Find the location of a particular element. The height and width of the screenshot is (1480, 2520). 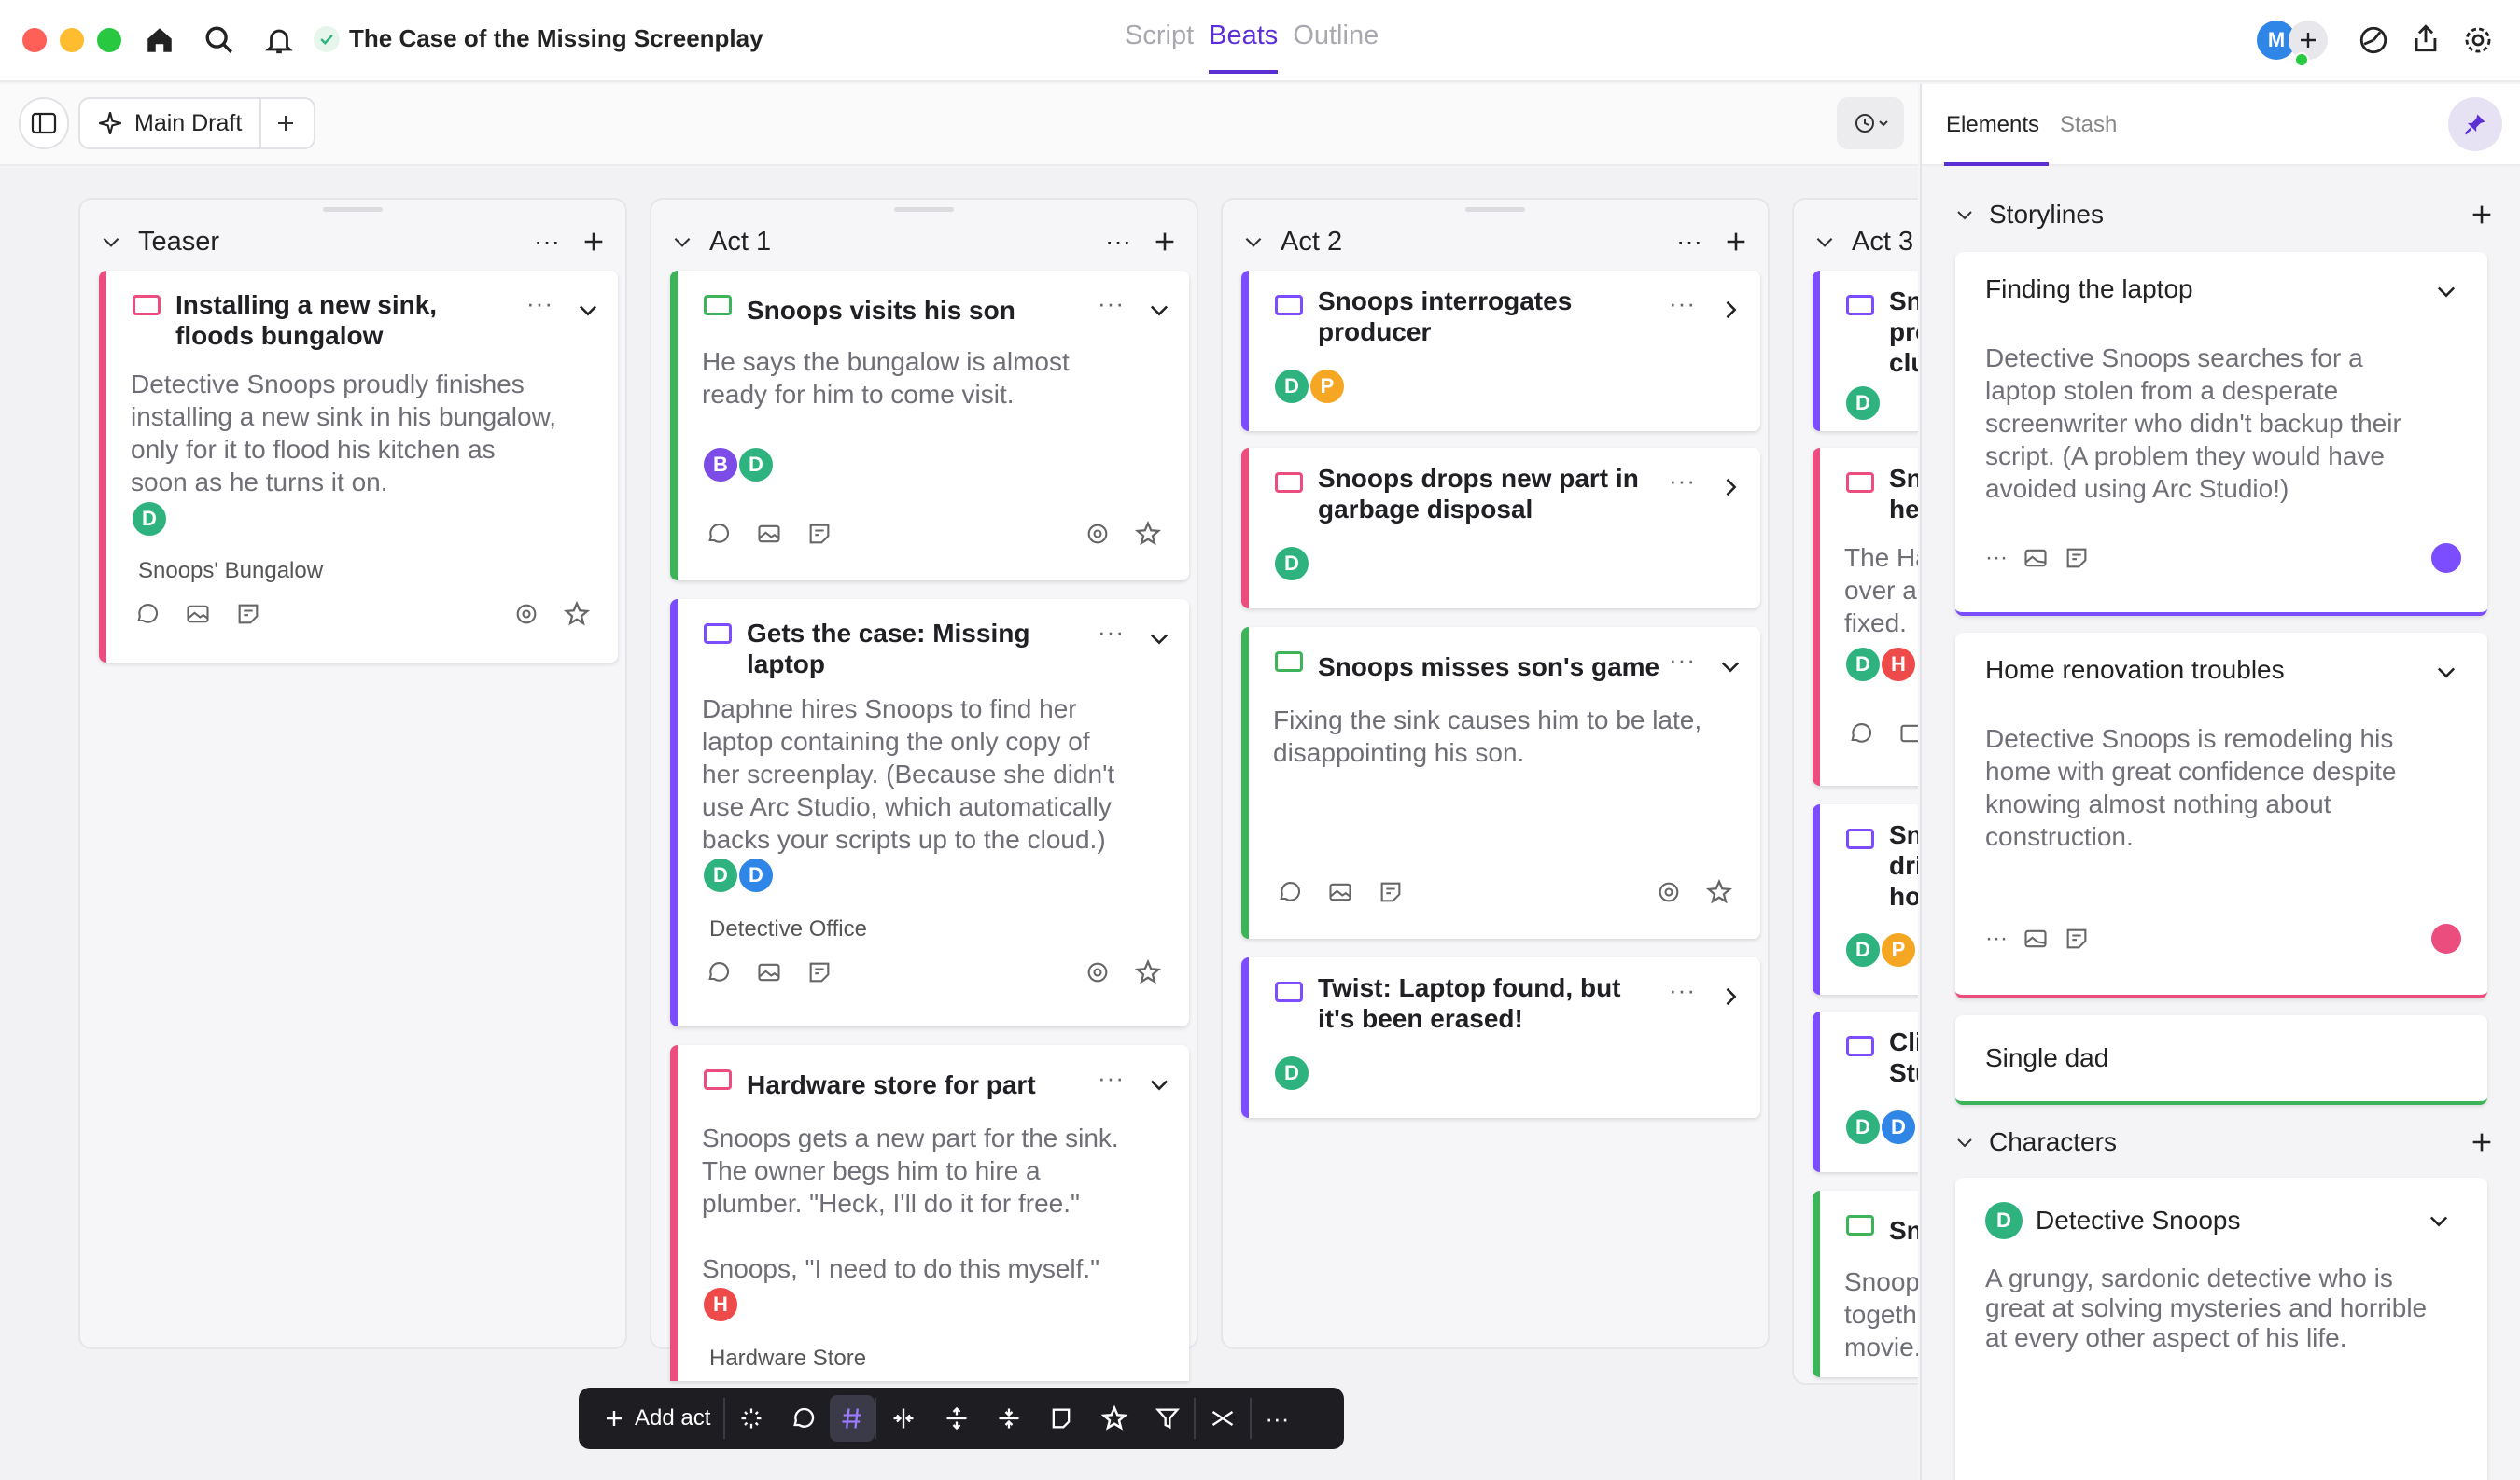

beat-location: Snoops' Bungalow is located at coordinates (230, 571).